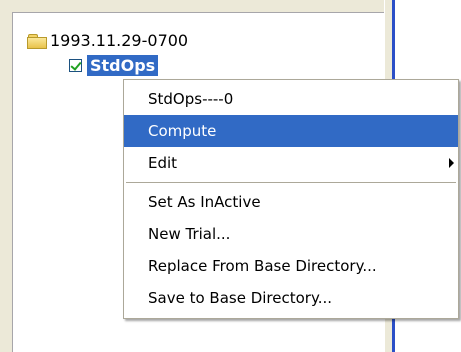  What do you see at coordinates (122, 65) in the screenshot?
I see `tree-node-stdops-label: StdOps` at bounding box center [122, 65].